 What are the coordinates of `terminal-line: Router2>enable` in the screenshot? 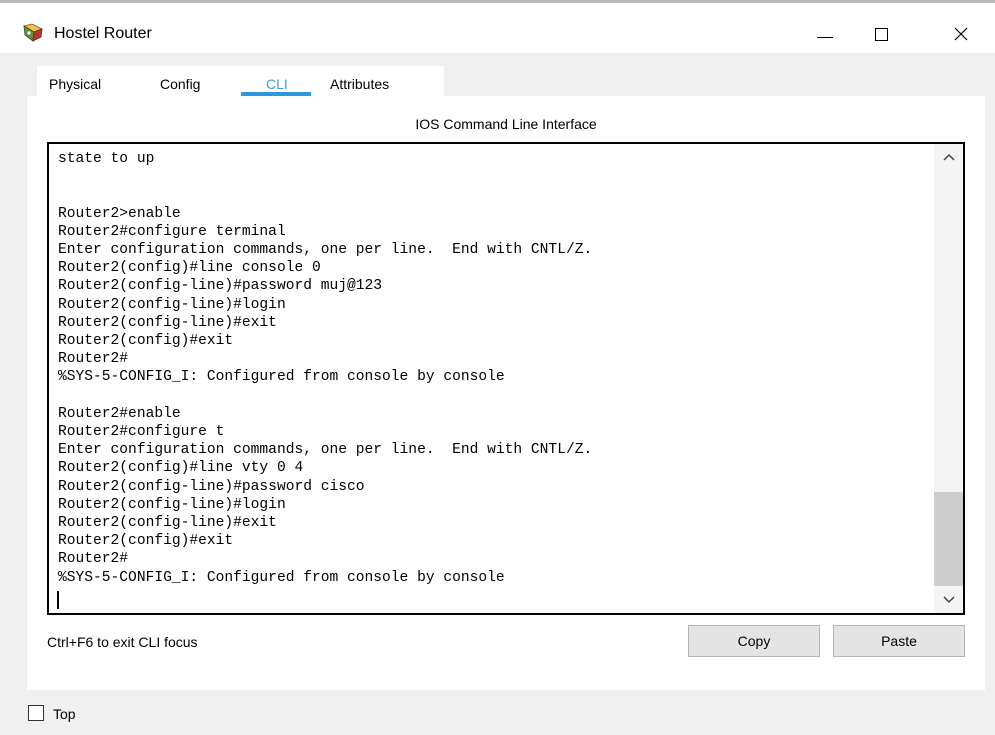 It's located at (119, 213).